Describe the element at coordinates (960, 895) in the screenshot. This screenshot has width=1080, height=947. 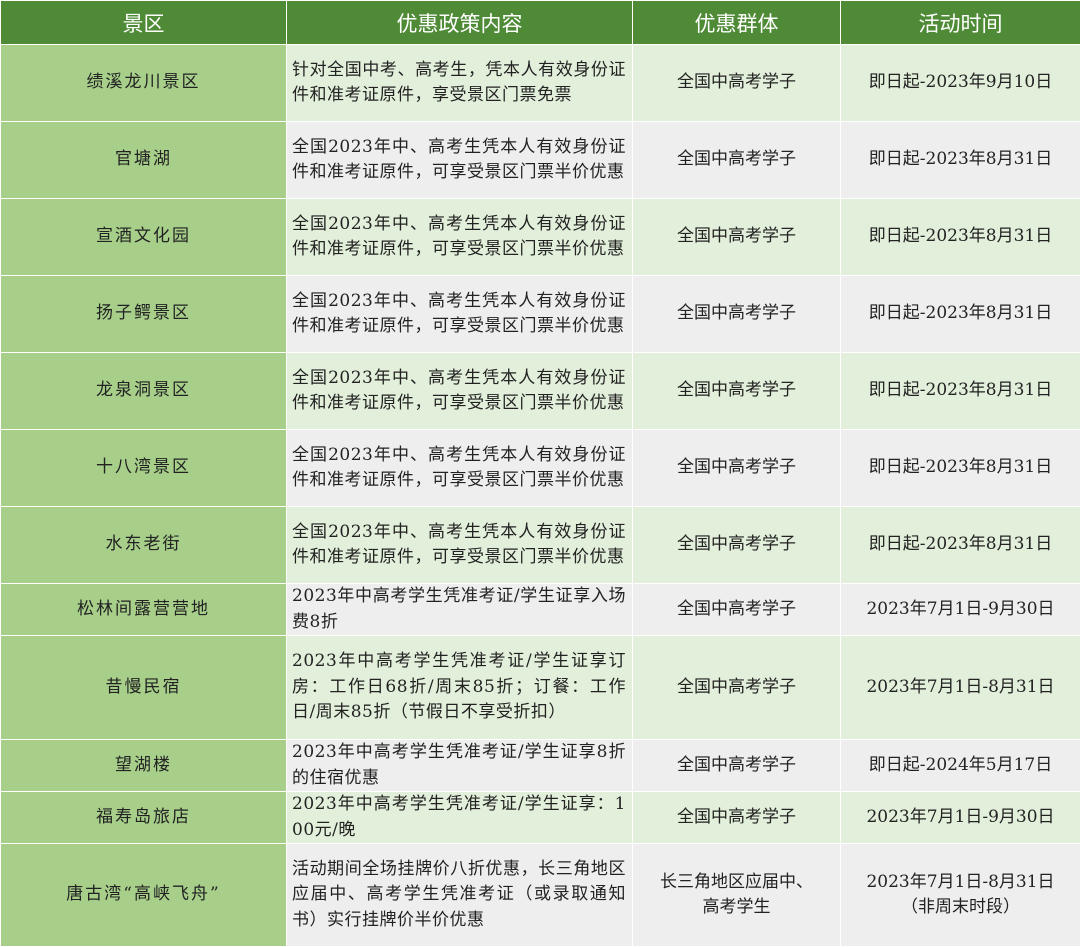
I see `time-text: 2023年7月1日-8月31日 （非周末时段）` at that location.